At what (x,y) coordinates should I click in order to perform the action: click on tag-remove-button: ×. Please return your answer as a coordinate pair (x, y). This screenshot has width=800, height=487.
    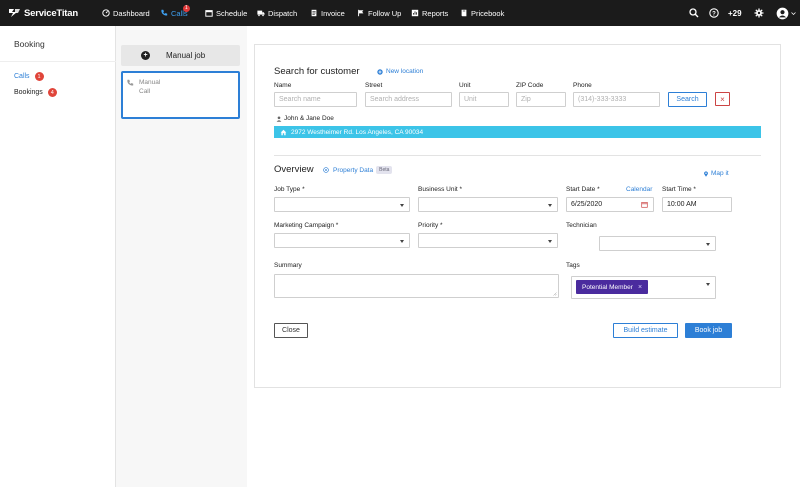
    Looking at the image, I should click on (640, 287).